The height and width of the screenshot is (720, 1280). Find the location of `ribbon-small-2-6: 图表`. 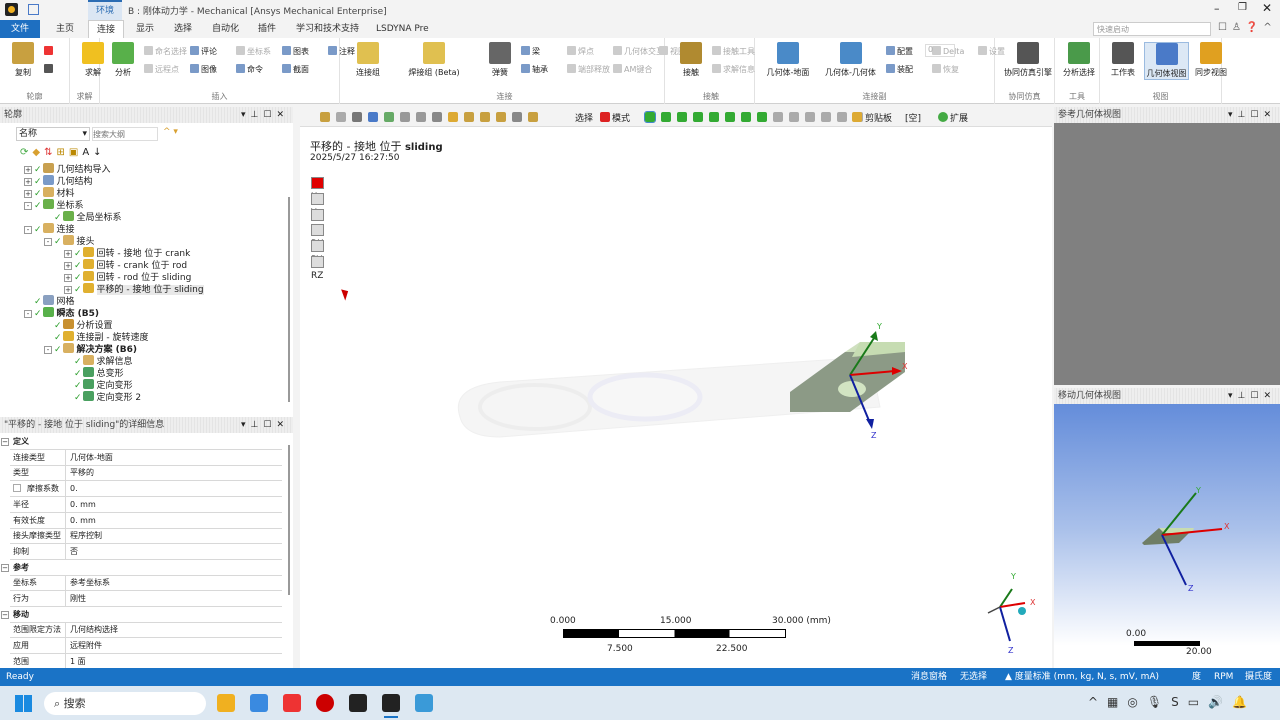

ribbon-small-2-6: 图表 is located at coordinates (295, 51).